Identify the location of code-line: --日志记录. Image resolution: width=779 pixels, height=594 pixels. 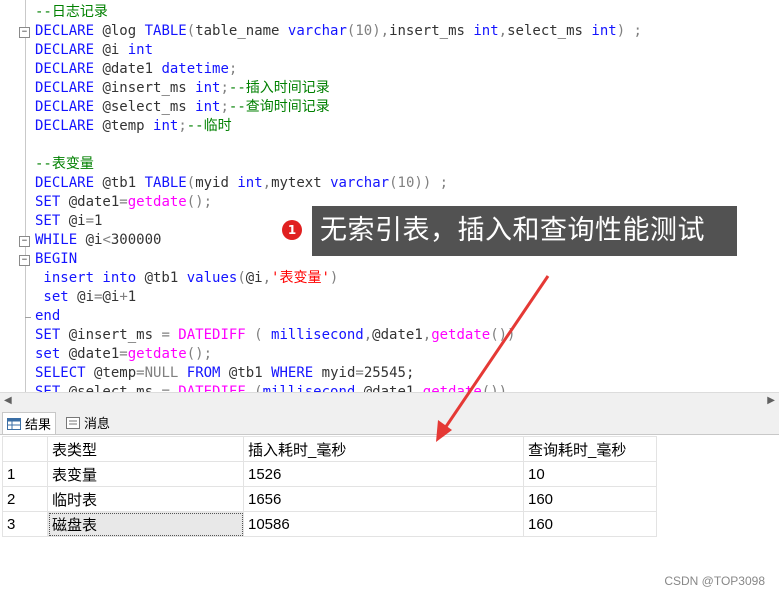
(71, 12).